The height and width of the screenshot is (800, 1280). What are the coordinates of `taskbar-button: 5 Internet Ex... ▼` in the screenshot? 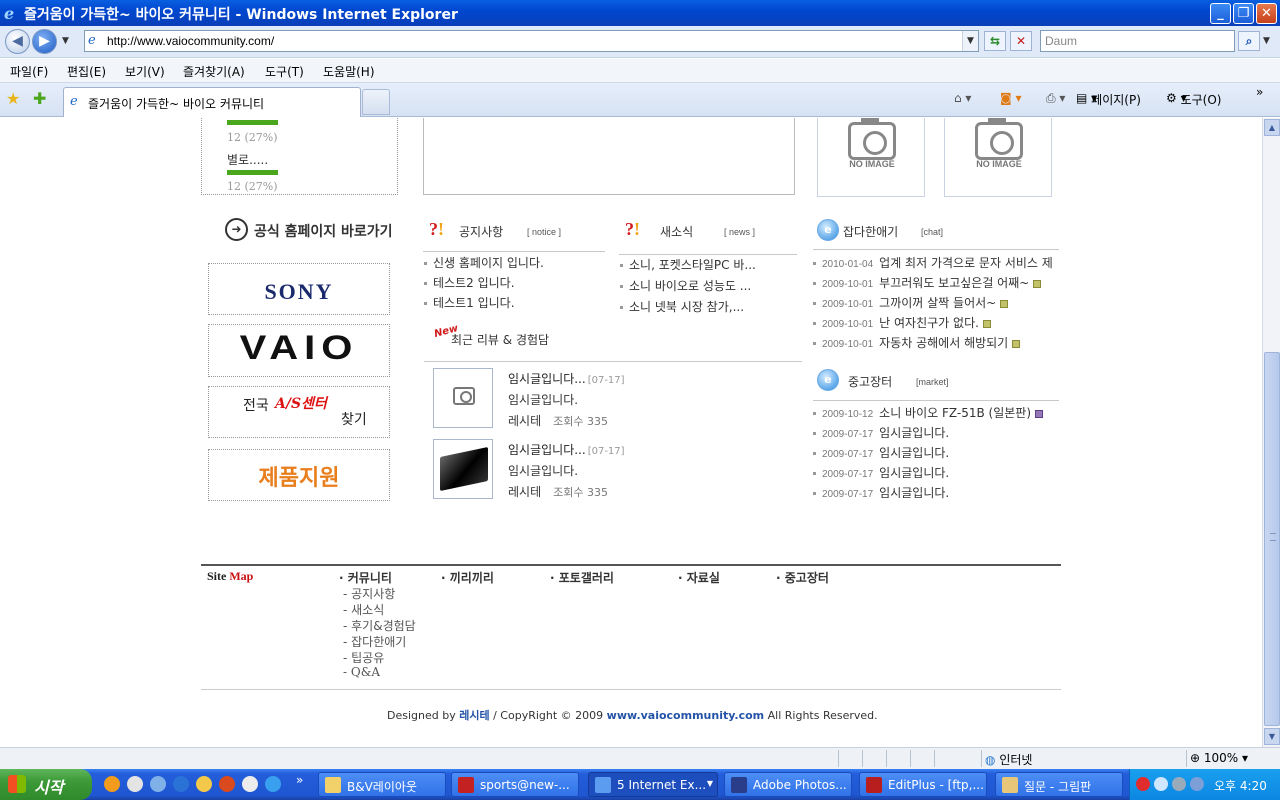 It's located at (653, 784).